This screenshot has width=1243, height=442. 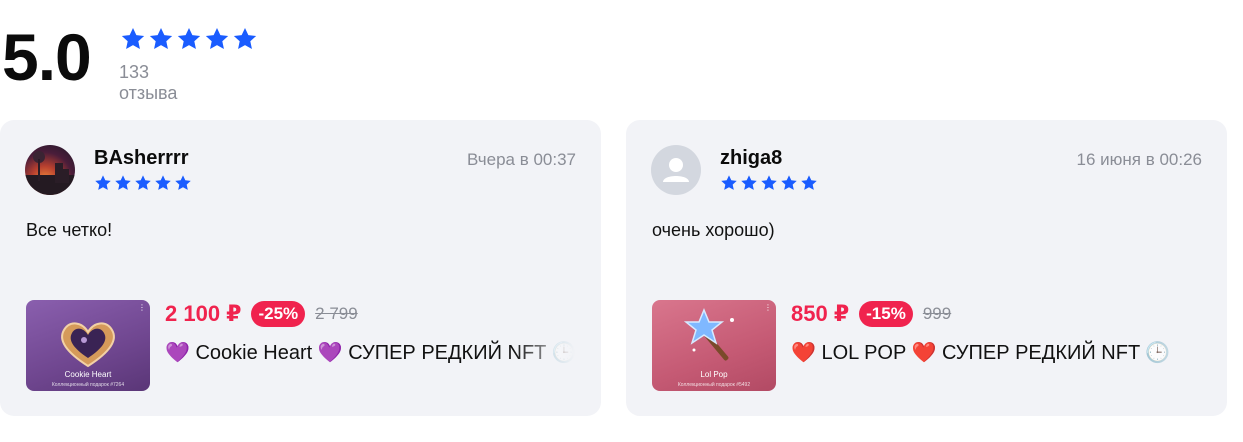 I want to click on thumb-title: Lol Pop, so click(x=714, y=374).